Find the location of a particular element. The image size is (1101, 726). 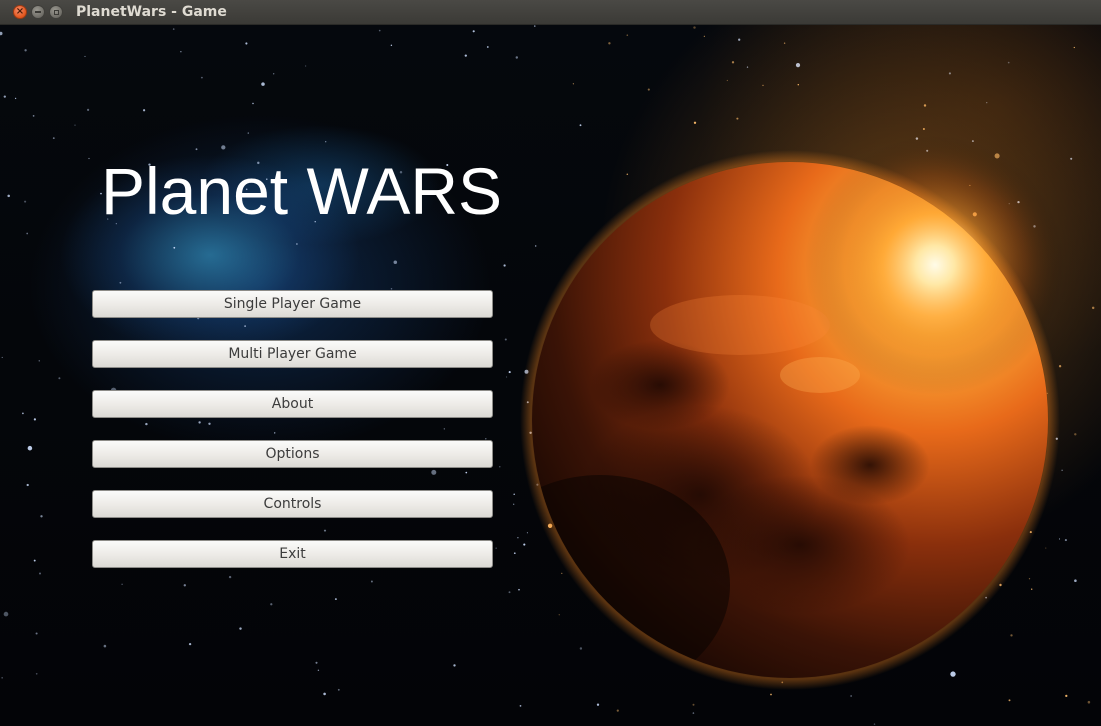

multi-player-button: Multi Player Game is located at coordinates (292, 354).